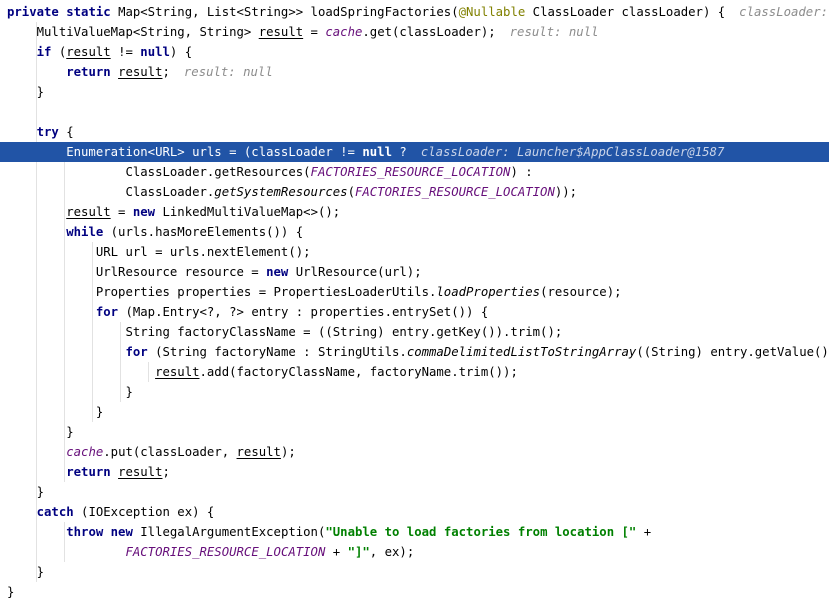  Describe the element at coordinates (495, 12) in the screenshot. I see `code-token: @Nullable` at that location.